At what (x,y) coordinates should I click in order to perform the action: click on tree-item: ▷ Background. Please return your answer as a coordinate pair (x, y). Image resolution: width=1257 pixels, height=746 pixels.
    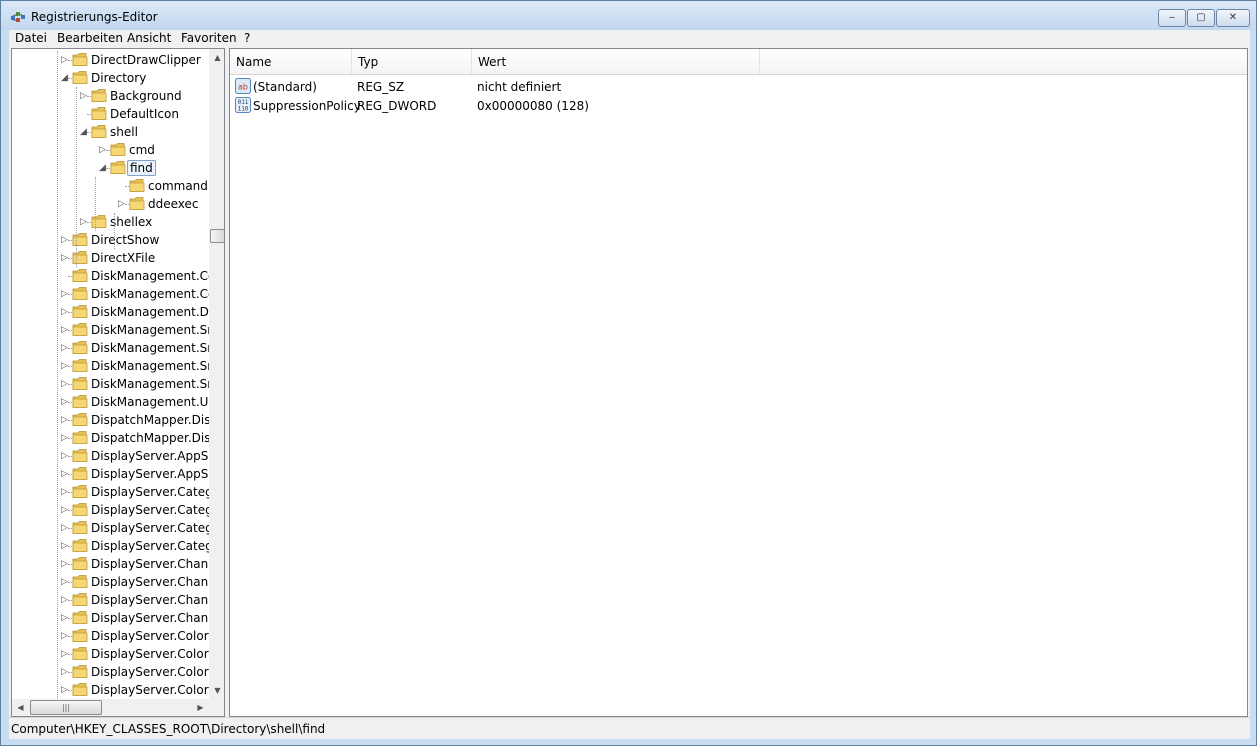
    Looking at the image, I should click on (110, 96).